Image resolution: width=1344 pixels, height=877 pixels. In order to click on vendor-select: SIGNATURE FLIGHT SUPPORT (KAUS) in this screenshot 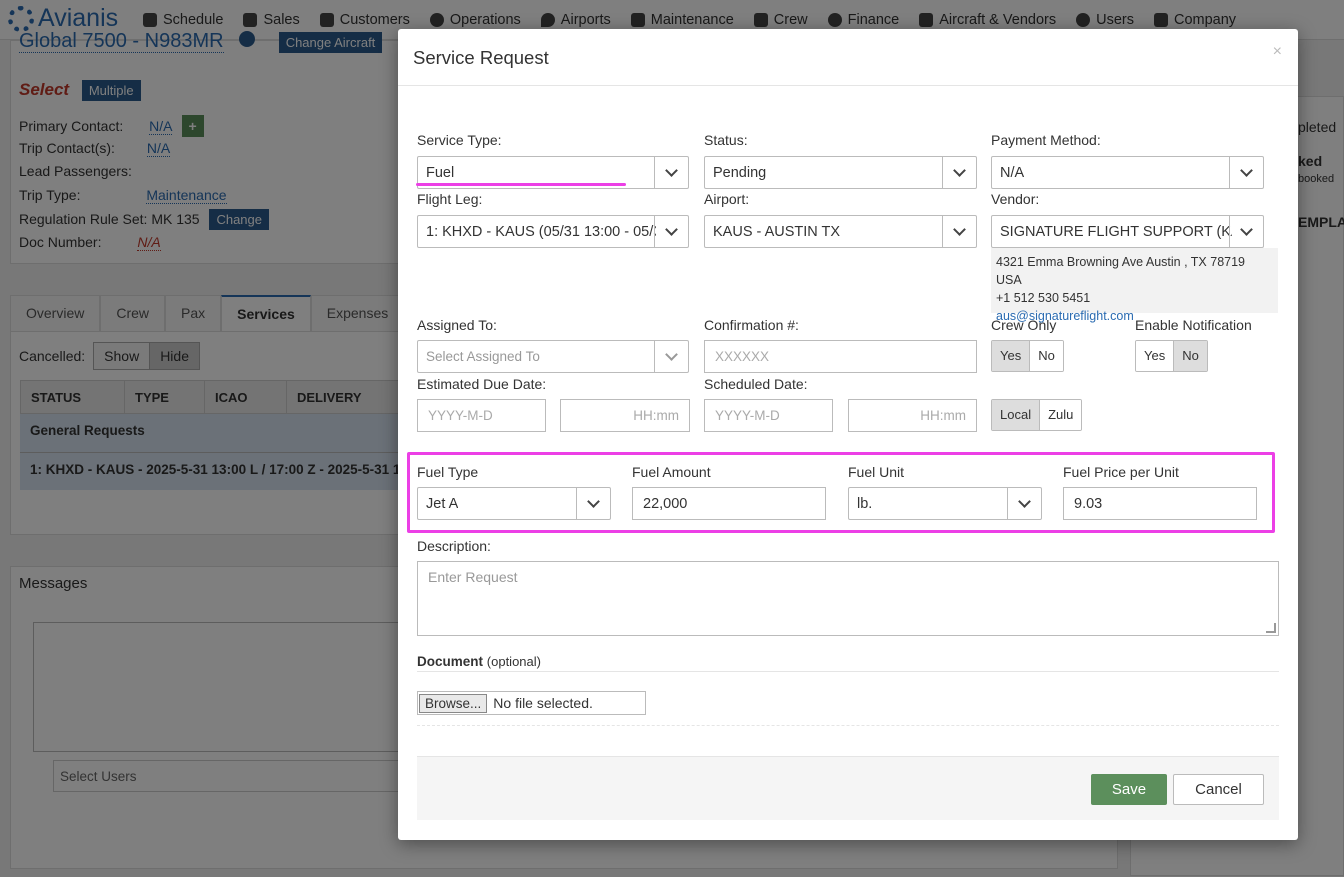, I will do `click(1127, 231)`.